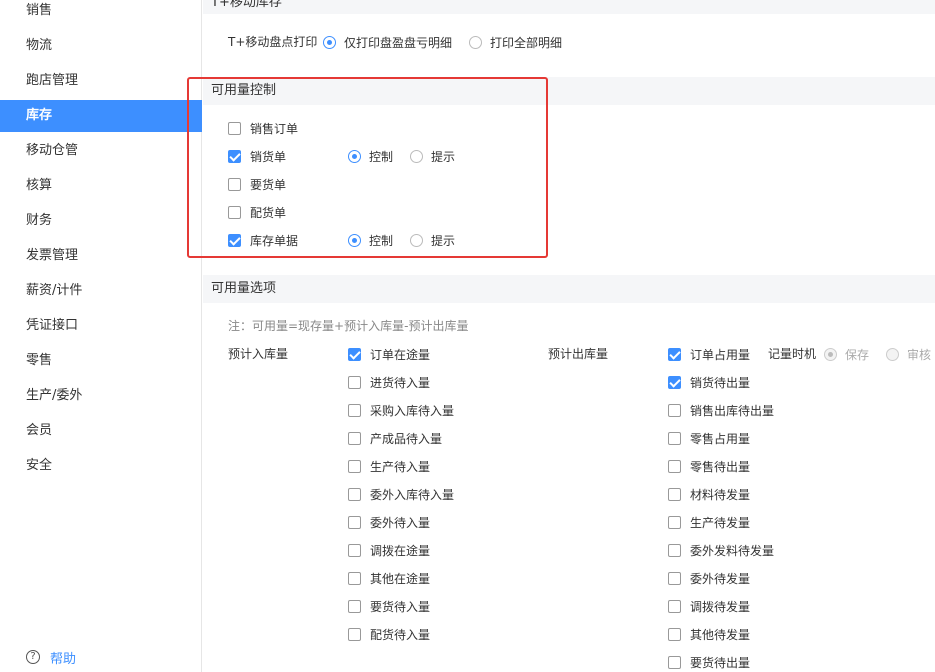 The image size is (935, 672). Describe the element at coordinates (720, 354) in the screenshot. I see `outbound-label: 订单占用量` at that location.